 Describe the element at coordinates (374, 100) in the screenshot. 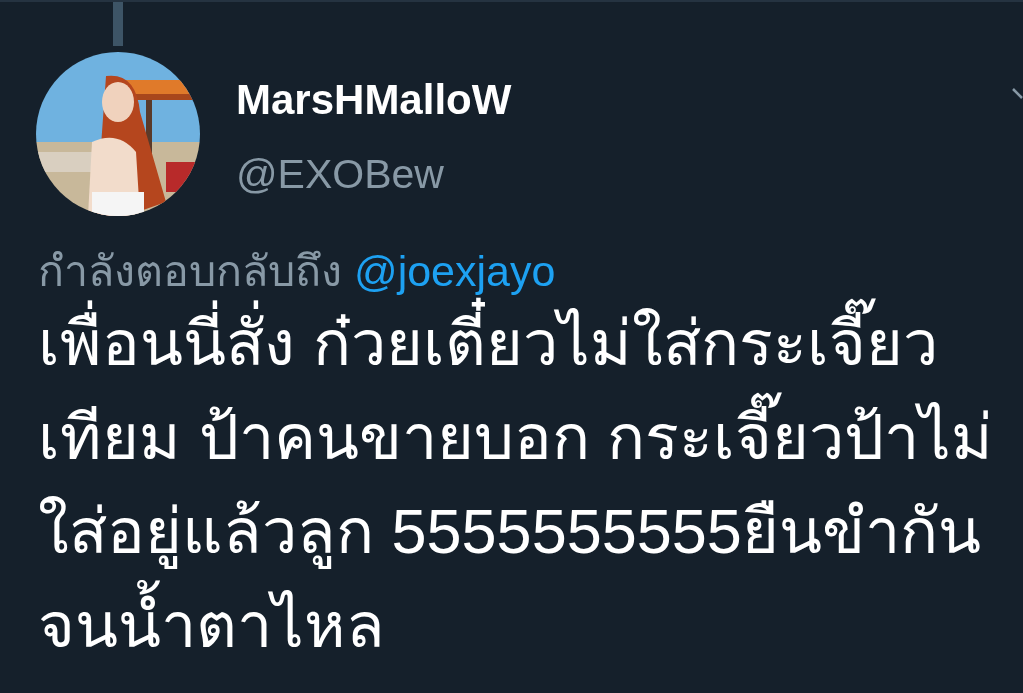

I see `author-name: MarsHMalloW` at that location.